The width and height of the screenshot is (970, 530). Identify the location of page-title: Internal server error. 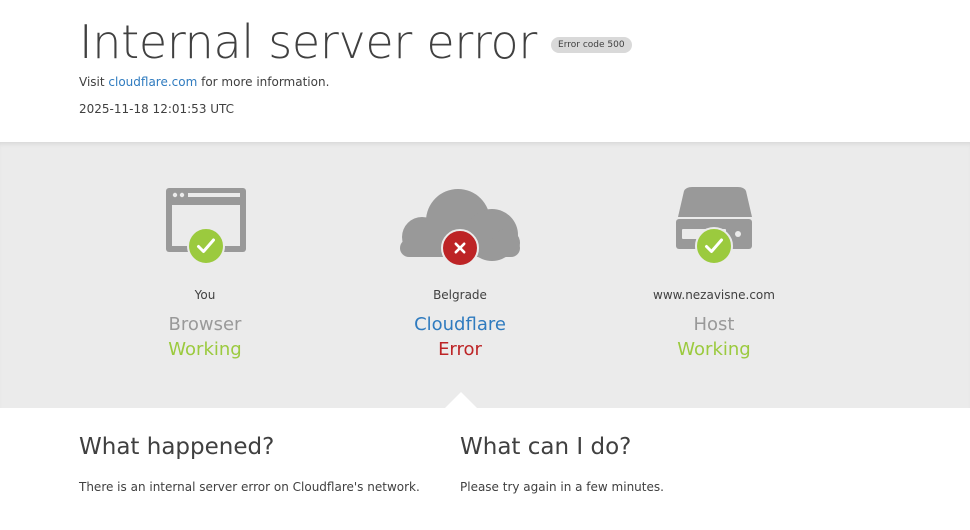
(308, 42).